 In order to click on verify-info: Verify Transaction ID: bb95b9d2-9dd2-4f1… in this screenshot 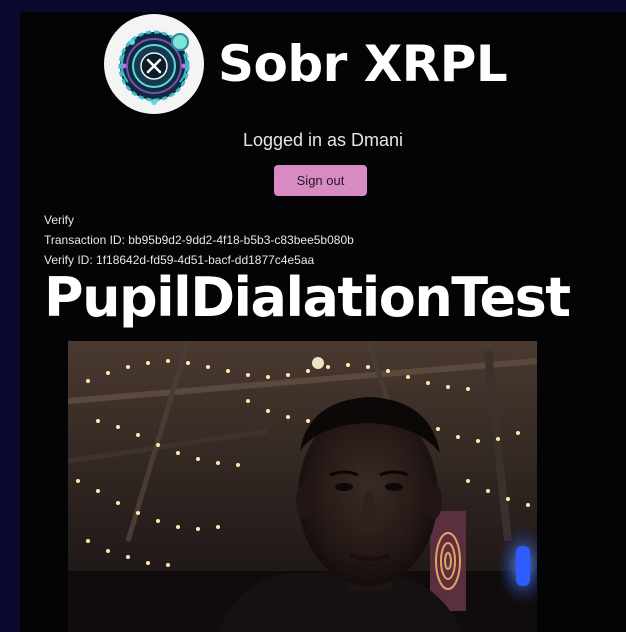, I will do `click(199, 240)`.